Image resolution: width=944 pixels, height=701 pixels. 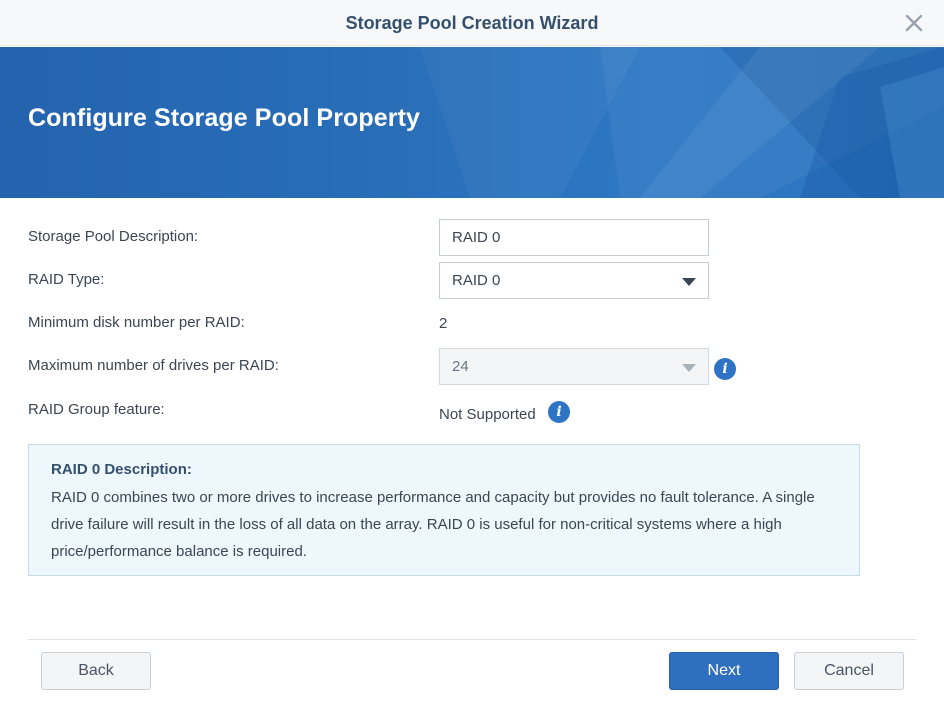 What do you see at coordinates (136, 322) in the screenshot?
I see `min-disk-label: Minimum disk number per RAID:` at bounding box center [136, 322].